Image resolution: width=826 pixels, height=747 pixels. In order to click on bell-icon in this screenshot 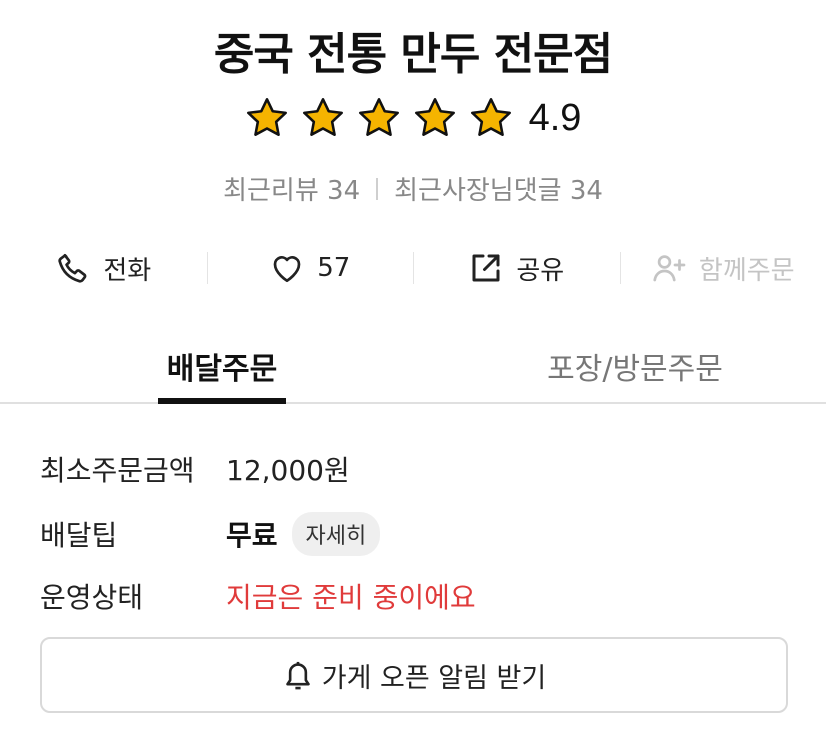, I will do `click(298, 675)`.